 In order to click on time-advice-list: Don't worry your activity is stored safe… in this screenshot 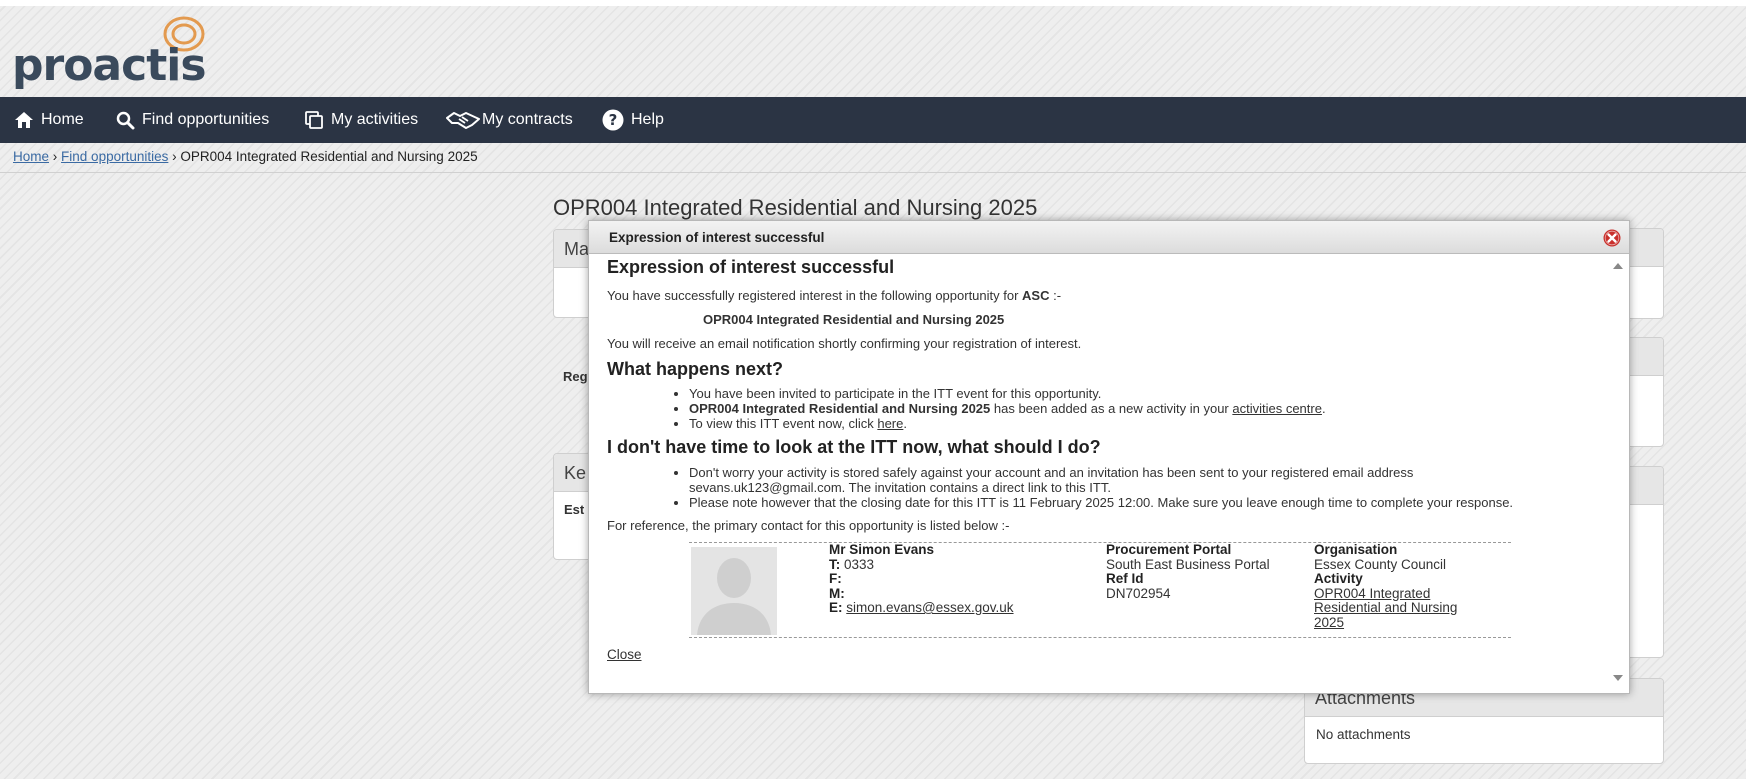, I will do `click(1102, 487)`.